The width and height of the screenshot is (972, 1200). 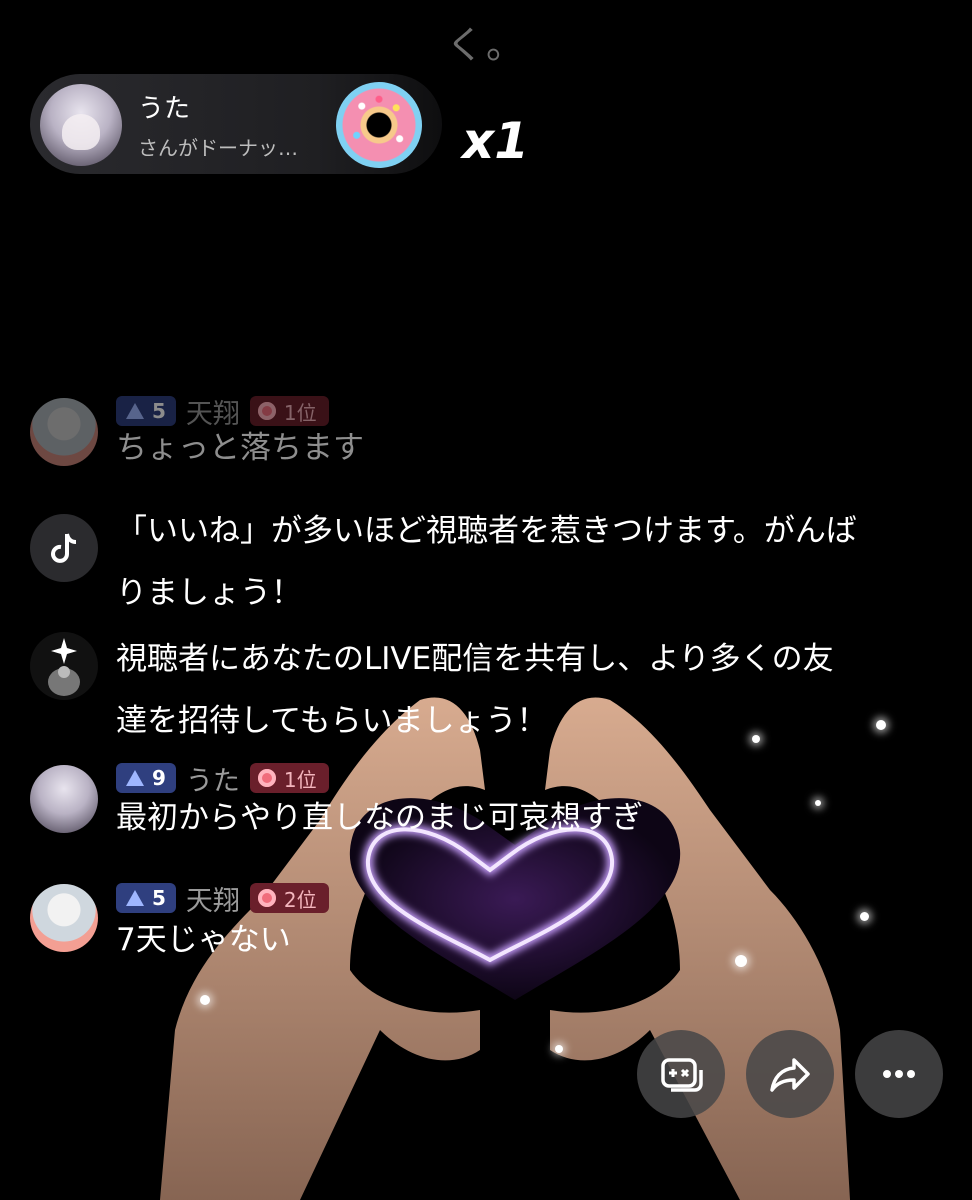 What do you see at coordinates (64, 666) in the screenshot?
I see `sparkle-avatar` at bounding box center [64, 666].